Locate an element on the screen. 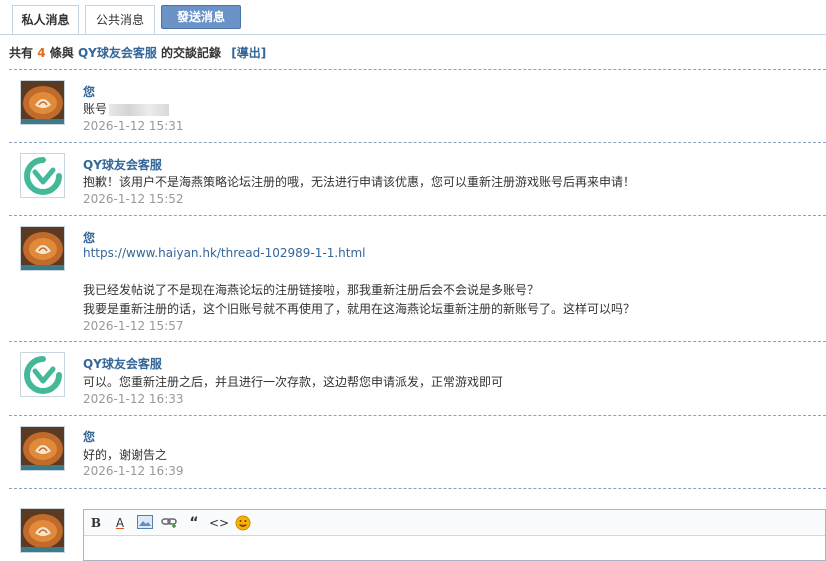 The height and width of the screenshot is (561, 826). conversation-summary: 共有 4 條與 QY球友会客服 的交談記錄 [導出] is located at coordinates (137, 52).